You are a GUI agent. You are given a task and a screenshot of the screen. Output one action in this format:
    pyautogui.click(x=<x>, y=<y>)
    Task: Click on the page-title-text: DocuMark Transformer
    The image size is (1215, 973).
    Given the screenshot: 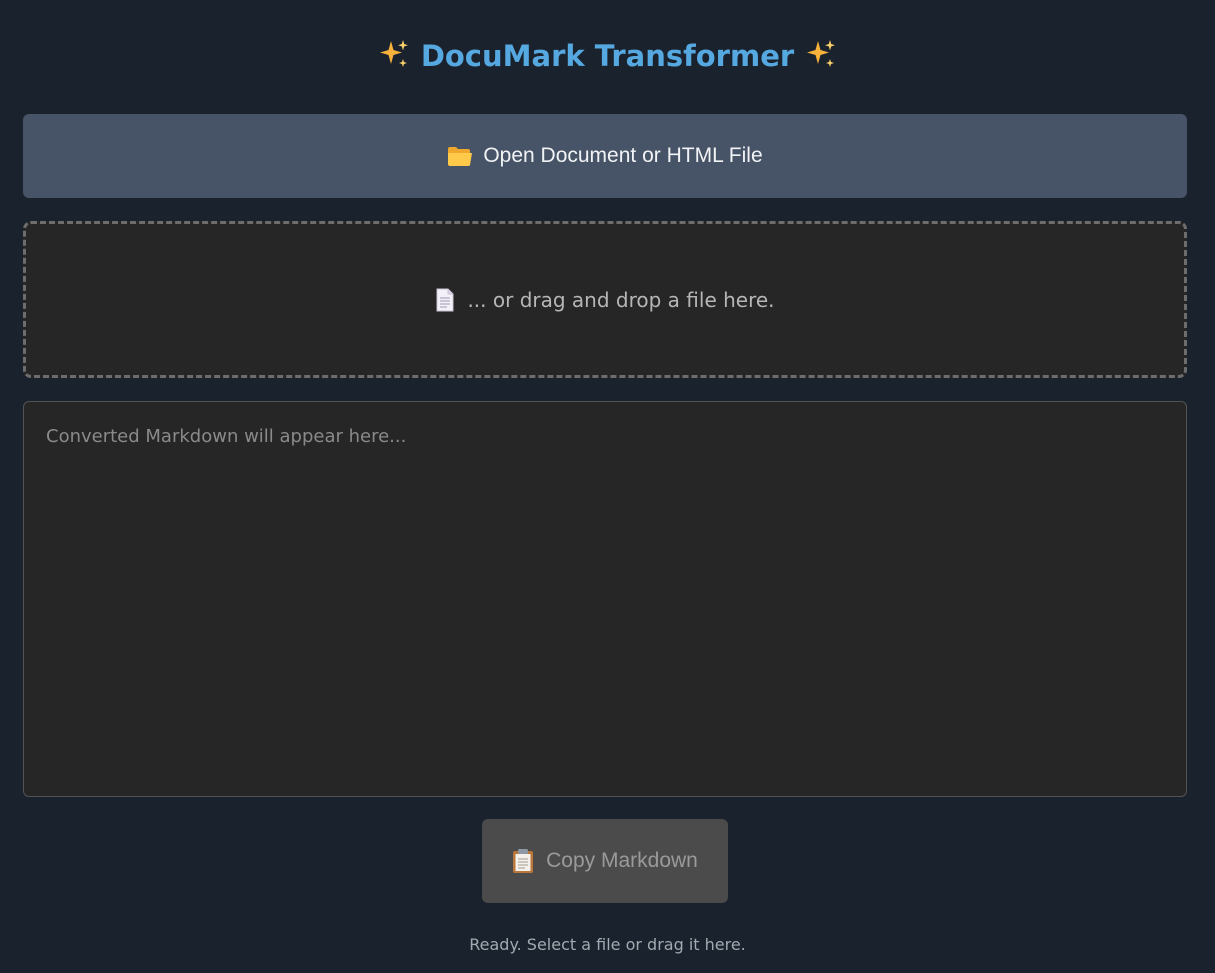 What is the action you would take?
    pyautogui.click(x=607, y=56)
    